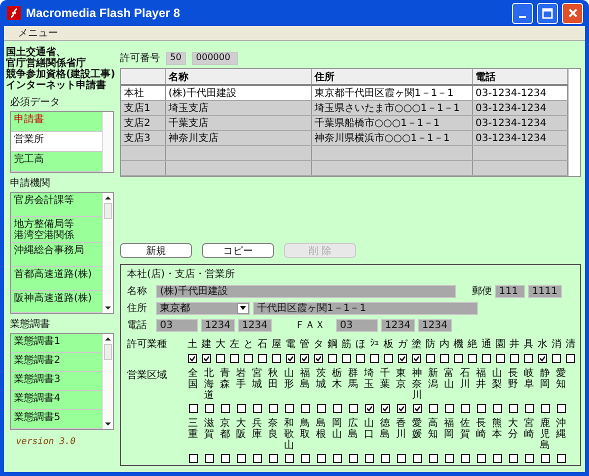  I want to click on list-item: 業態調書1, so click(56, 343).